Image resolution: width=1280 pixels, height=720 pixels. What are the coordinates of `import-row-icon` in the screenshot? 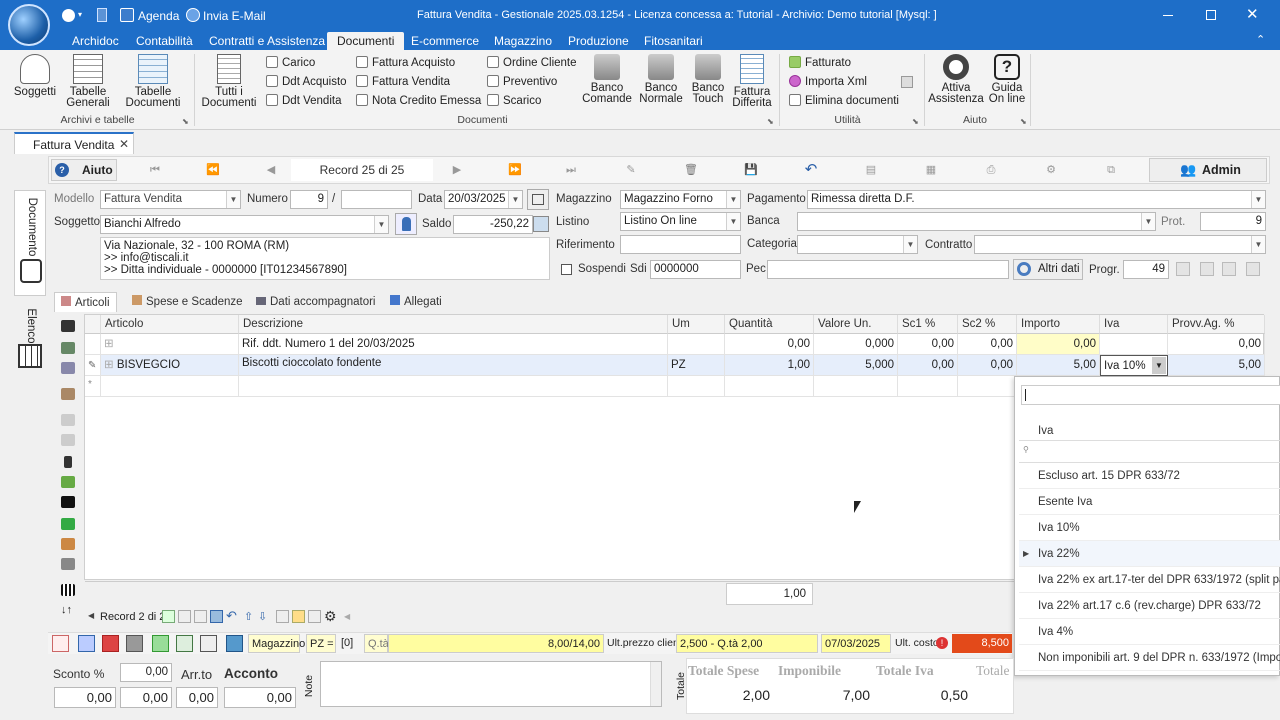 It's located at (68, 524).